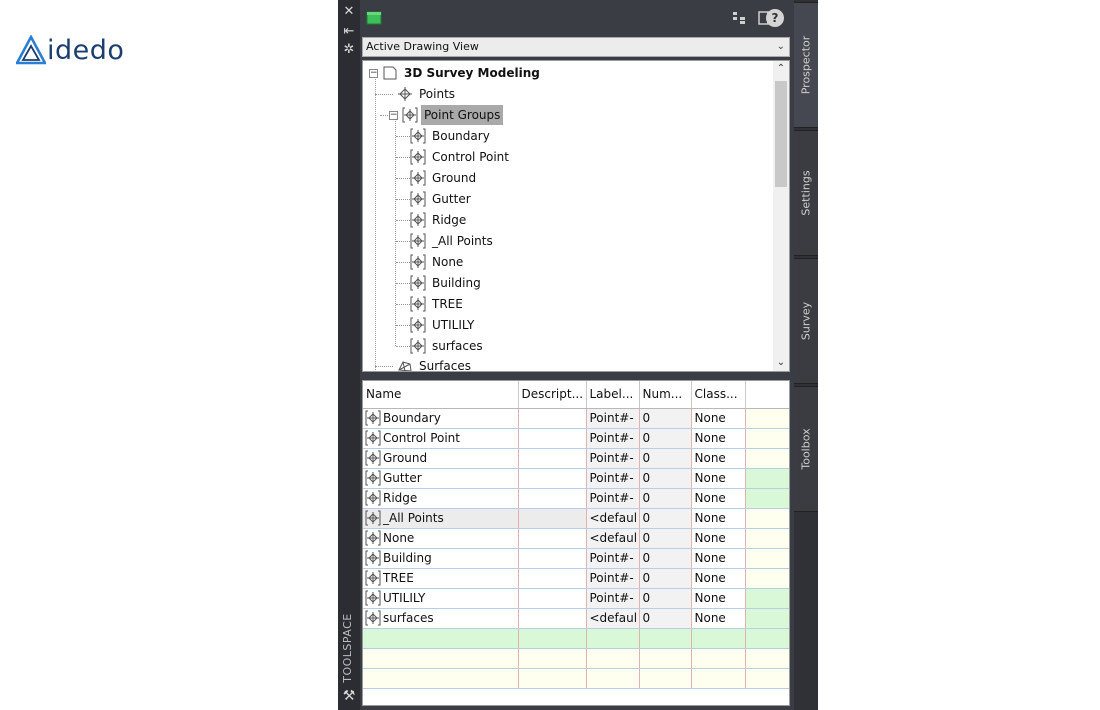 This screenshot has width=1100, height=710. Describe the element at coordinates (435, 363) in the screenshot. I see `tree-item-surfaces: Surfaces` at that location.